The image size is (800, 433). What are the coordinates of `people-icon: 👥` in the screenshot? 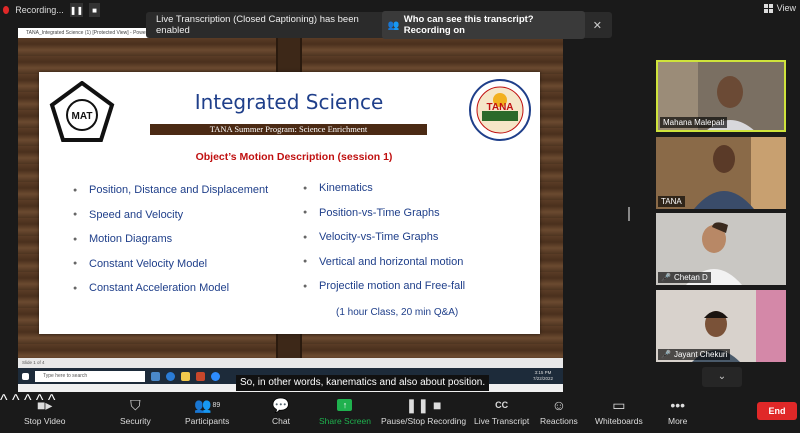 It's located at (393, 25).